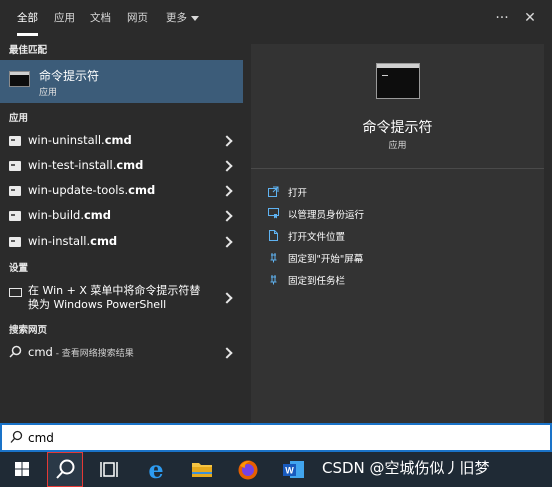 The width and height of the screenshot is (552, 487). I want to click on task-view-button, so click(110, 469).